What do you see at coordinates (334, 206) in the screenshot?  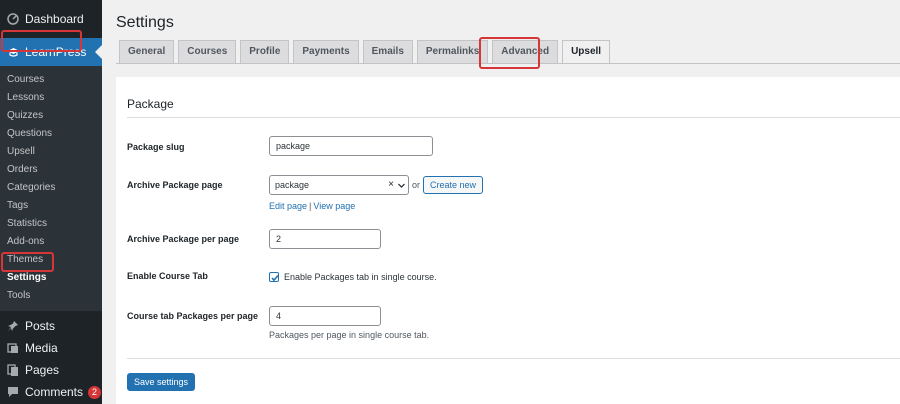 I see `view-page-link: View page` at bounding box center [334, 206].